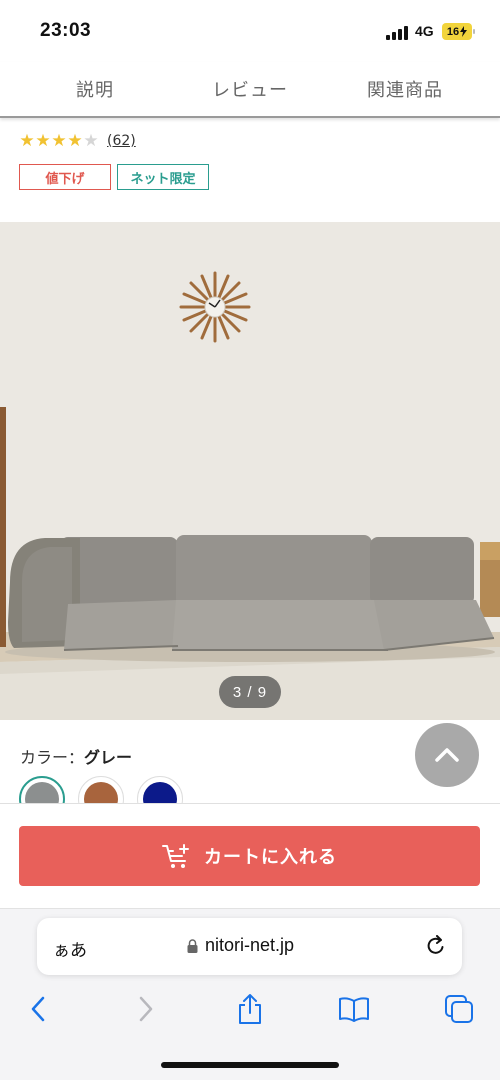 The width and height of the screenshot is (500, 1080). I want to click on network-label: 4G, so click(424, 31).